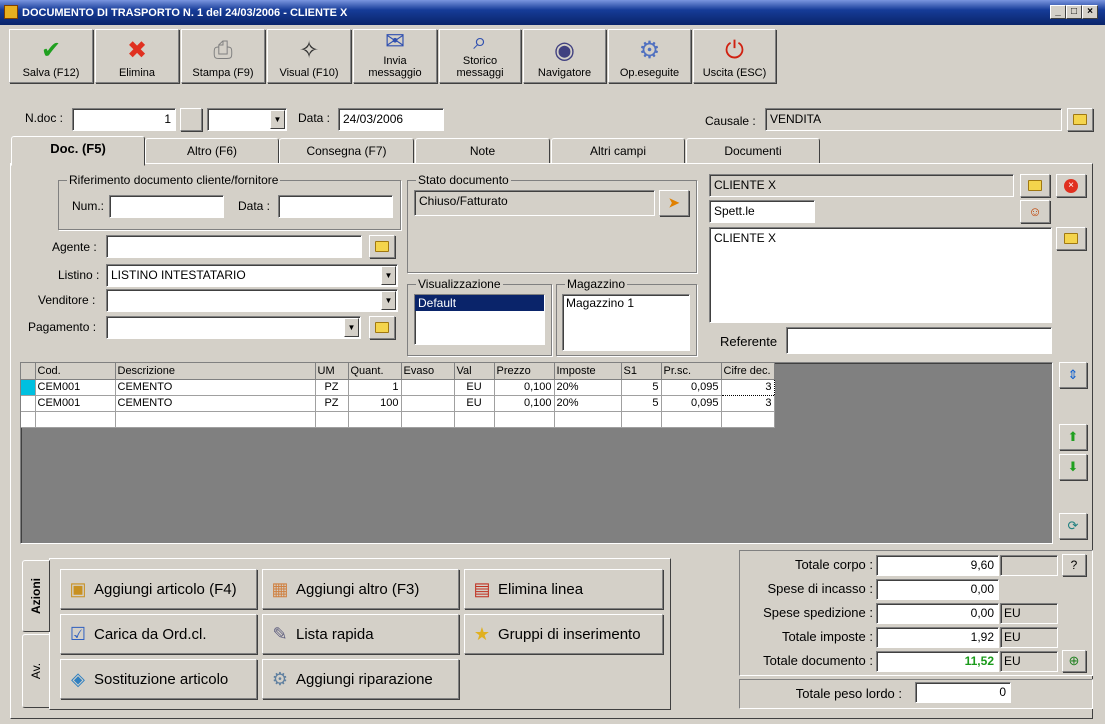 Image resolution: width=1105 pixels, height=724 pixels. What do you see at coordinates (479, 319) in the screenshot?
I see `visualizzazione-list: Default` at bounding box center [479, 319].